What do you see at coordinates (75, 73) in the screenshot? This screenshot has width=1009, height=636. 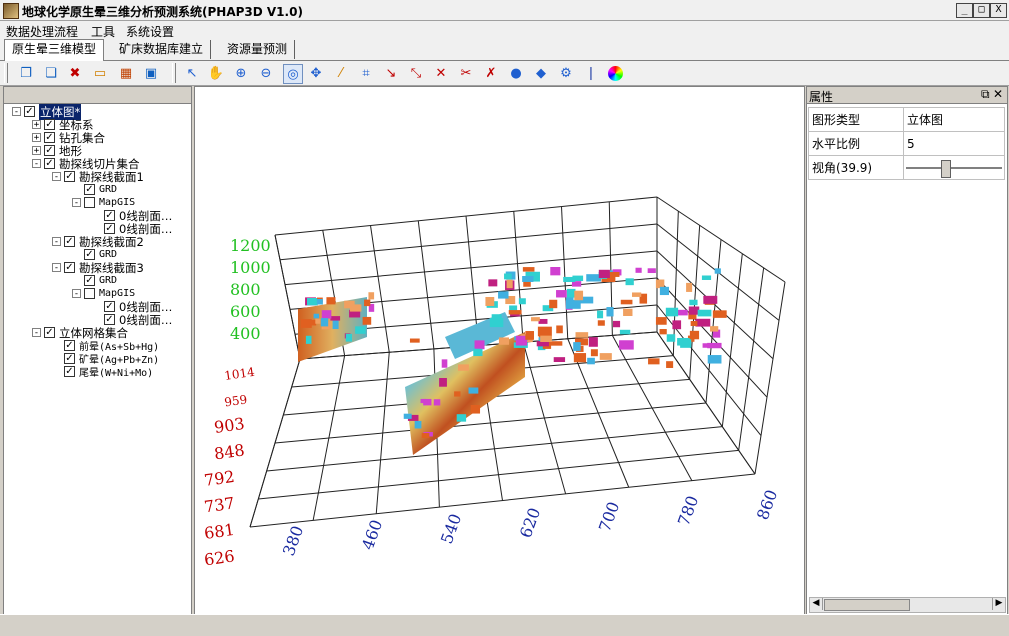 I see `delete-icon: ✖` at bounding box center [75, 73].